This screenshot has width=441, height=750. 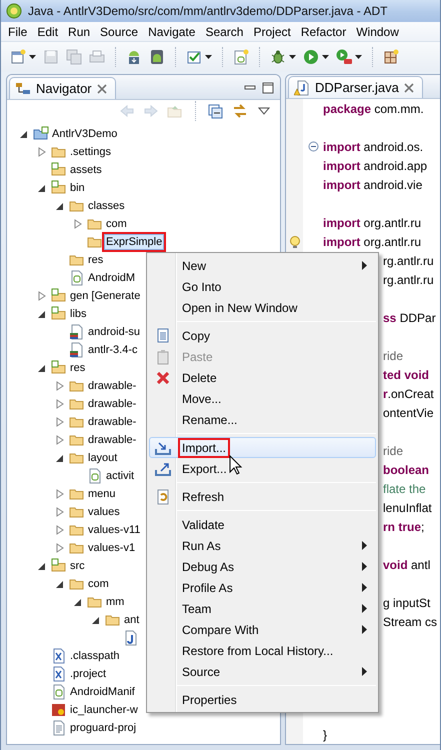 What do you see at coordinates (262, 699) in the screenshot?
I see `context-menu-item: Properties` at bounding box center [262, 699].